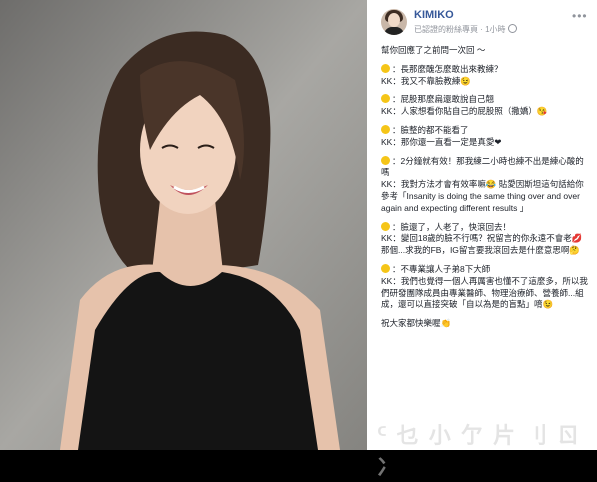 This screenshot has width=597, height=482. What do you see at coordinates (464, 105) in the screenshot?
I see `qa-block: ：屁股那麼扁還敢說自己翹 KK：人家想看你貼自己的屁股照（撒嬌）😘` at bounding box center [464, 105].